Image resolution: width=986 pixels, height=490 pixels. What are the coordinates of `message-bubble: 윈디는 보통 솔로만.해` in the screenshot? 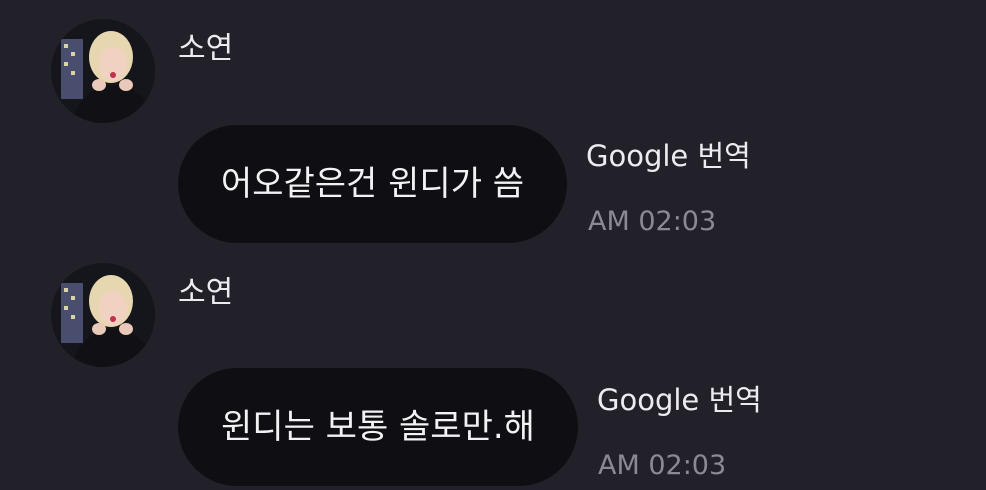 It's located at (378, 427).